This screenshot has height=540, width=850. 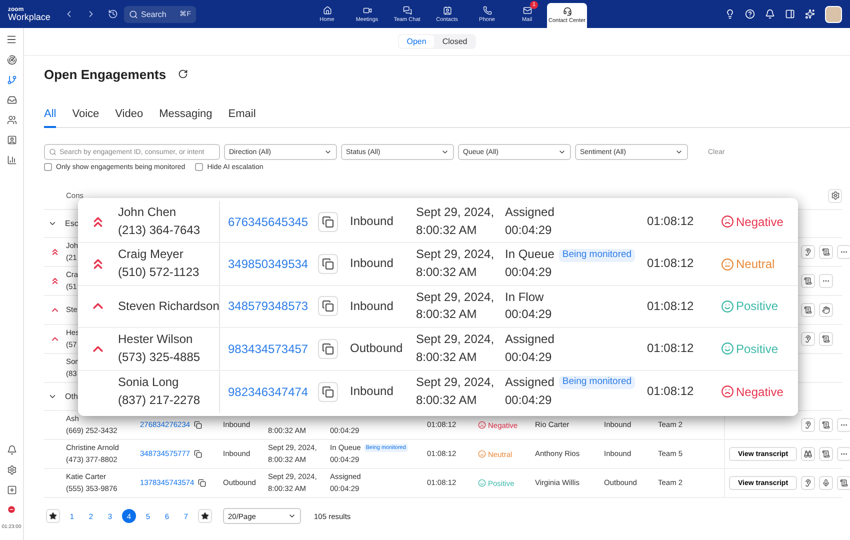 What do you see at coordinates (11, 470) in the screenshot?
I see `settings-icon` at bounding box center [11, 470].